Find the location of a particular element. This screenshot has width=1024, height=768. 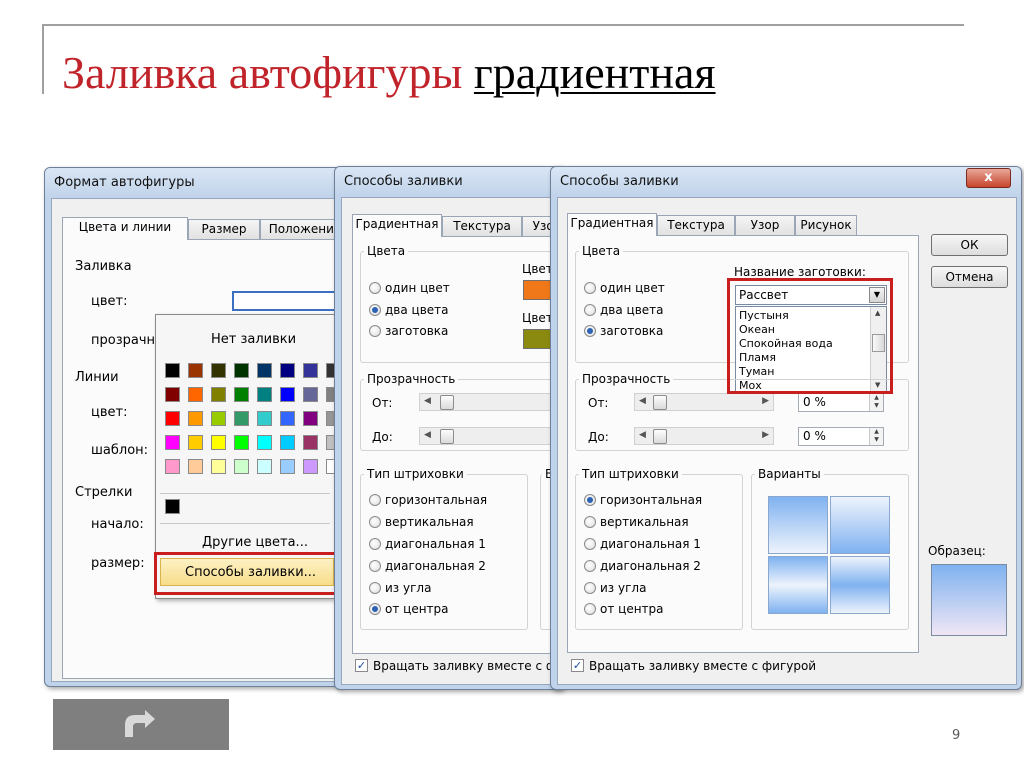

back-button is located at coordinates (141, 724).